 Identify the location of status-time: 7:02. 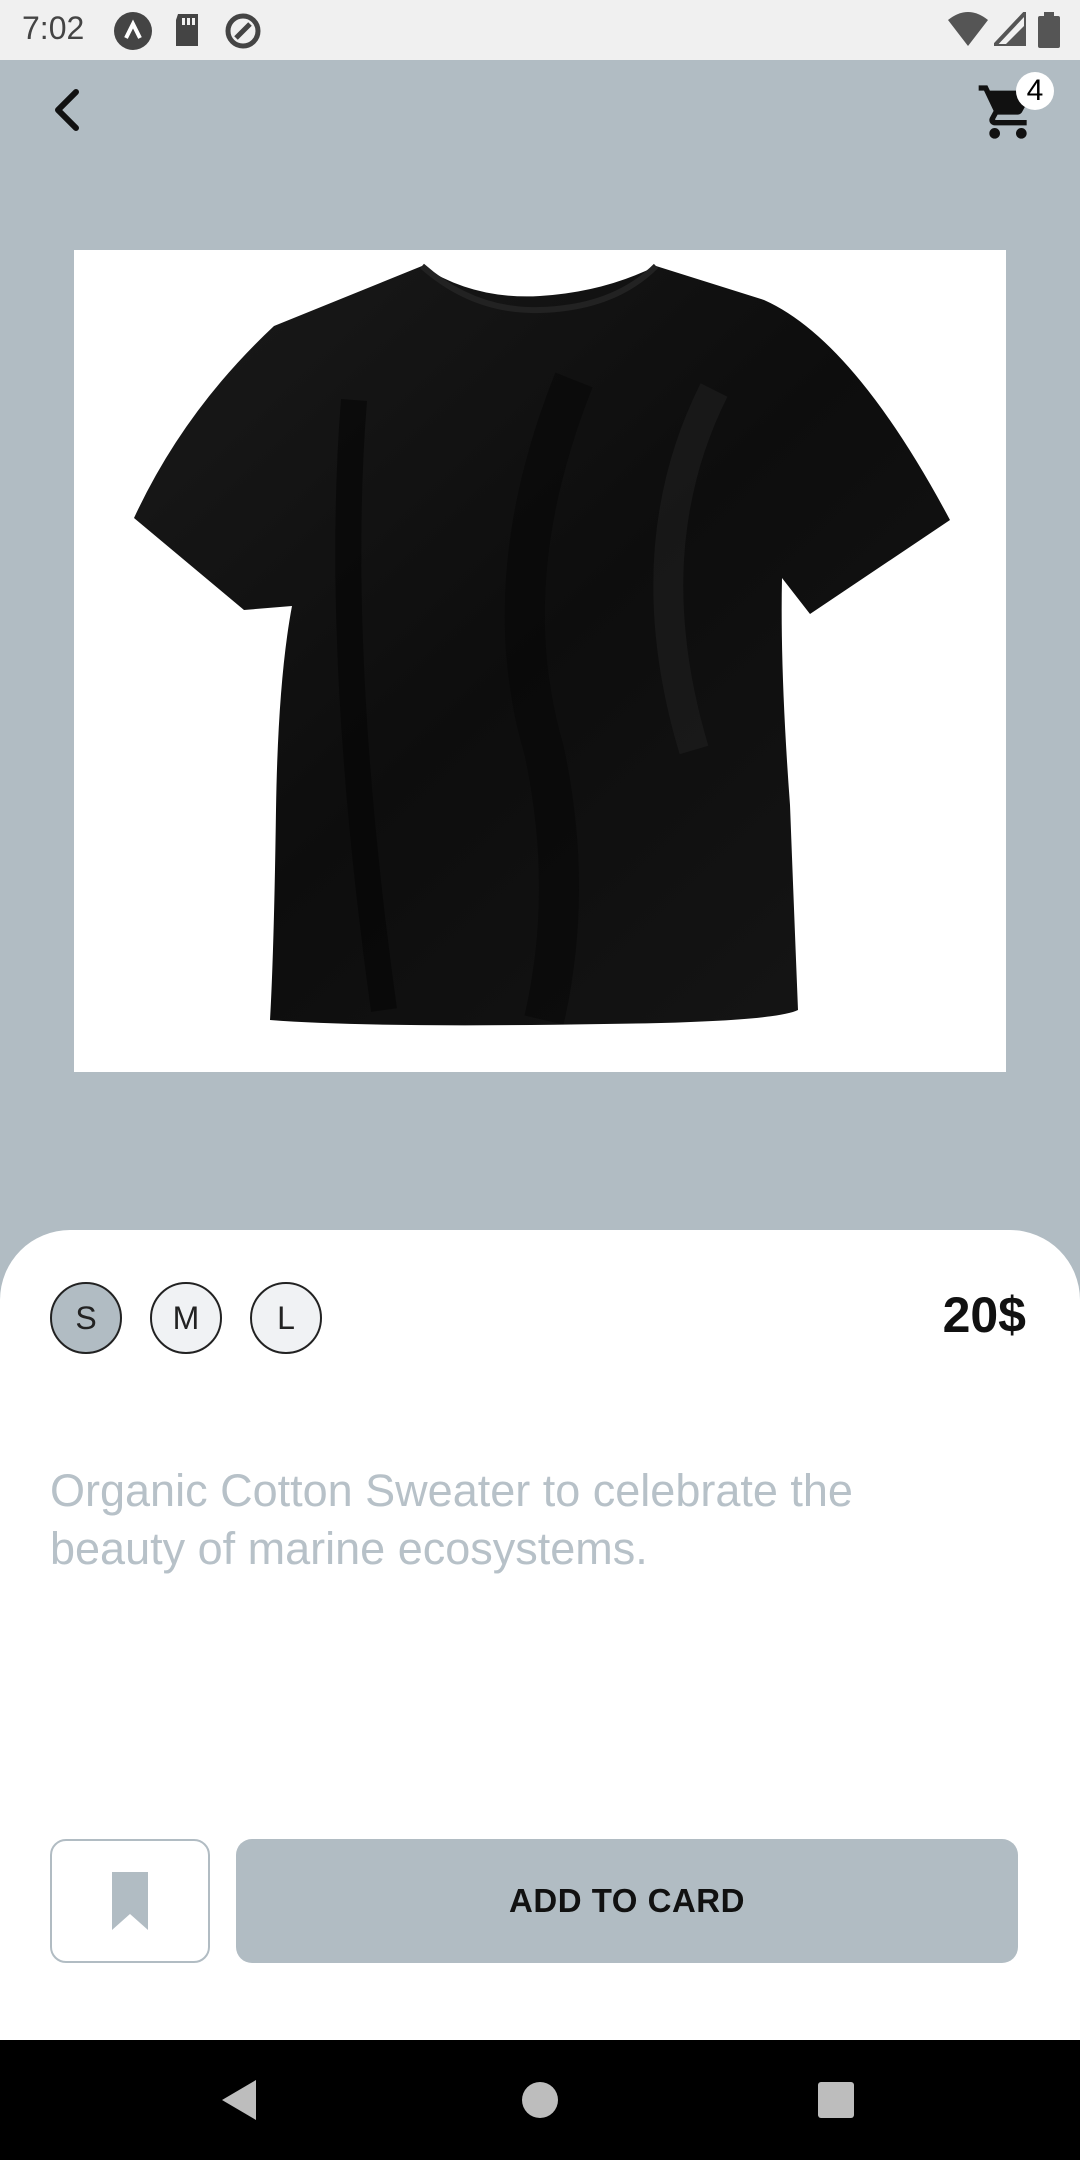
(53, 28).